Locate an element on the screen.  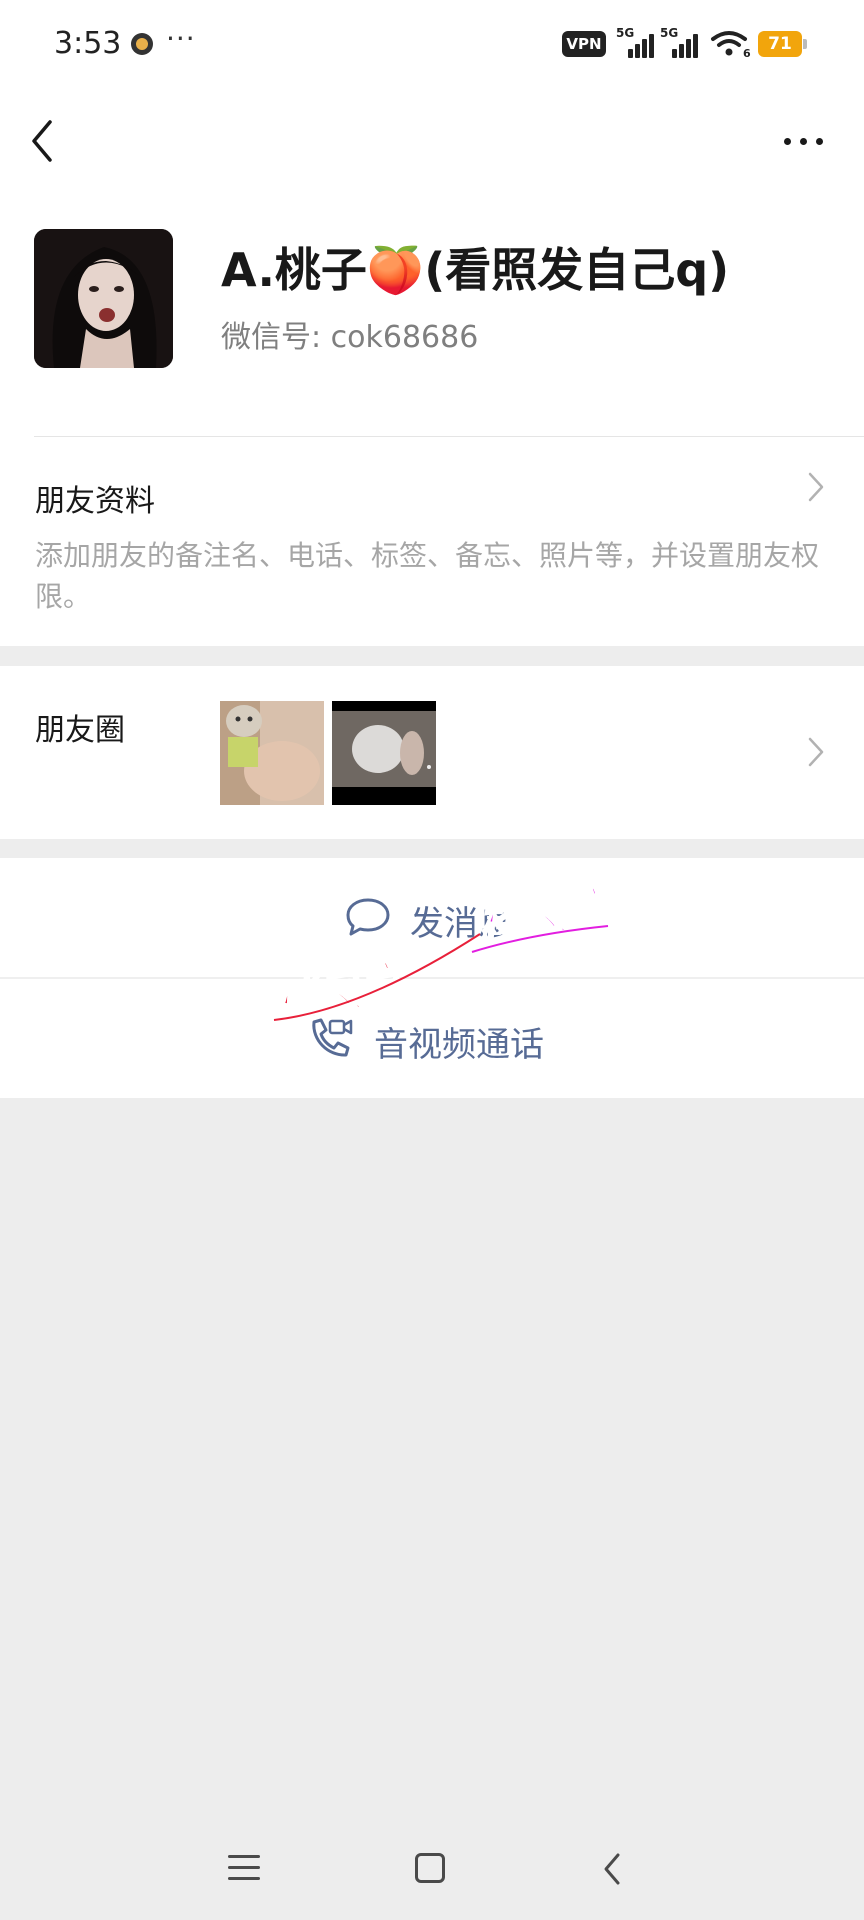
back-icon is located at coordinates (42, 141).